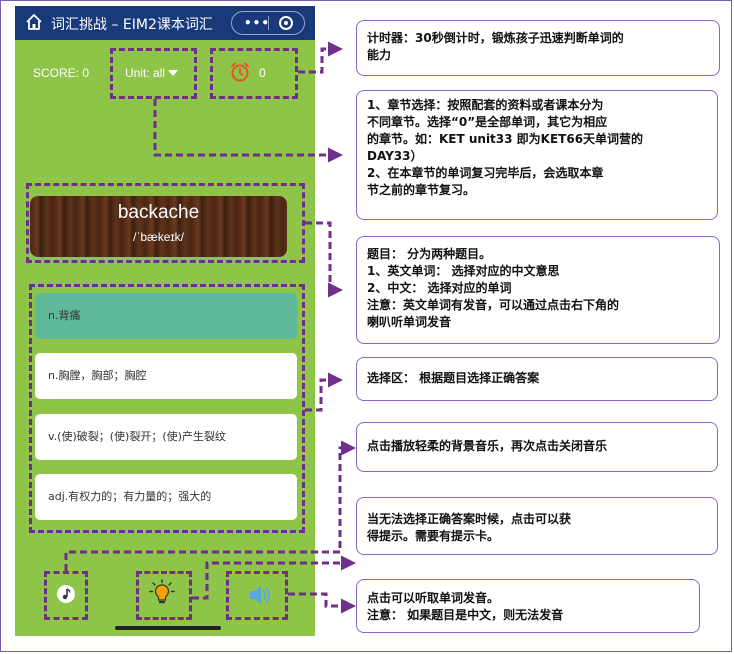  What do you see at coordinates (485, 173) in the screenshot?
I see `note-line: 2、在本章节的单词复习完毕后，会选取本章` at bounding box center [485, 173].